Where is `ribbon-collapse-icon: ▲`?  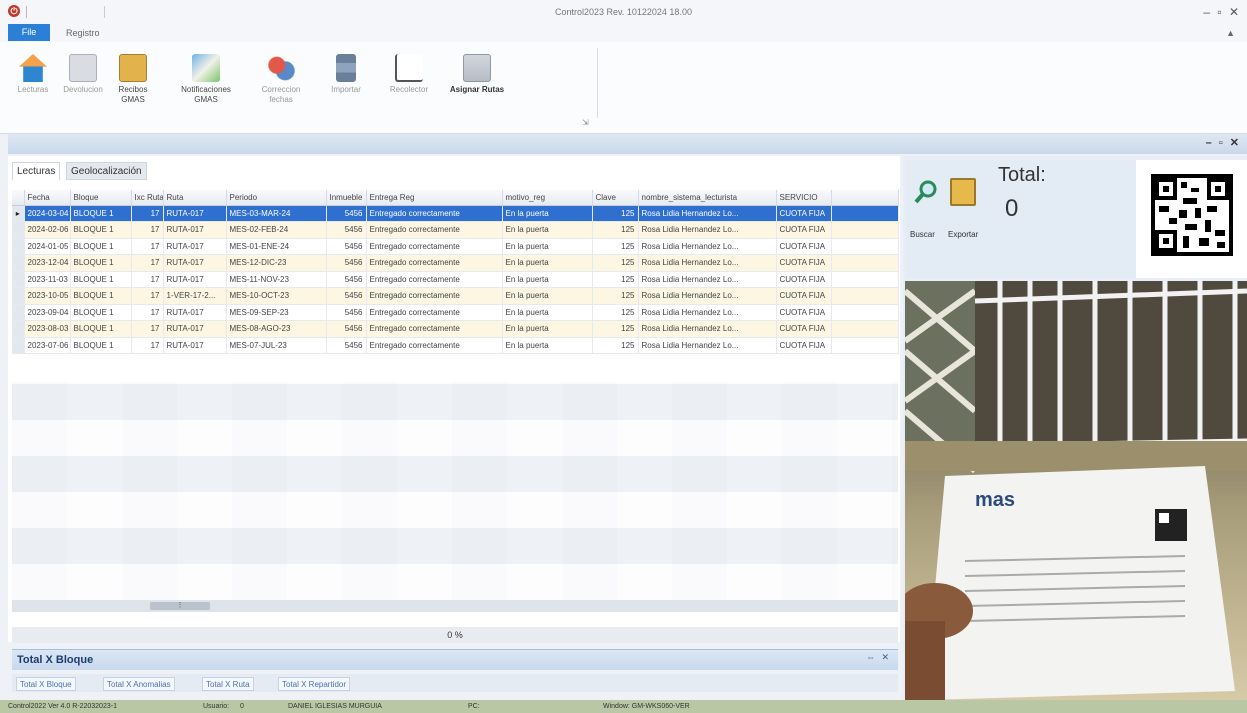
ribbon-collapse-icon: ▲ is located at coordinates (1230, 33).